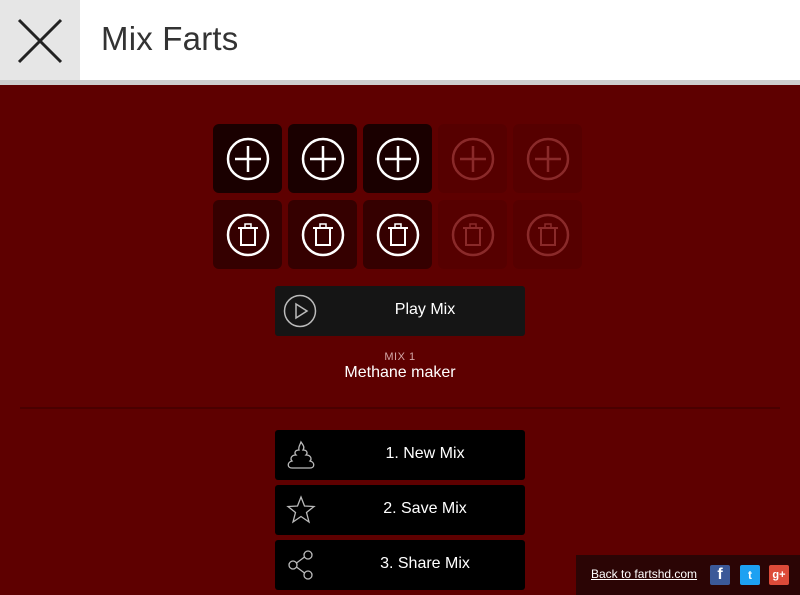 The height and width of the screenshot is (595, 800). What do you see at coordinates (400, 408) in the screenshot?
I see `divider` at bounding box center [400, 408].